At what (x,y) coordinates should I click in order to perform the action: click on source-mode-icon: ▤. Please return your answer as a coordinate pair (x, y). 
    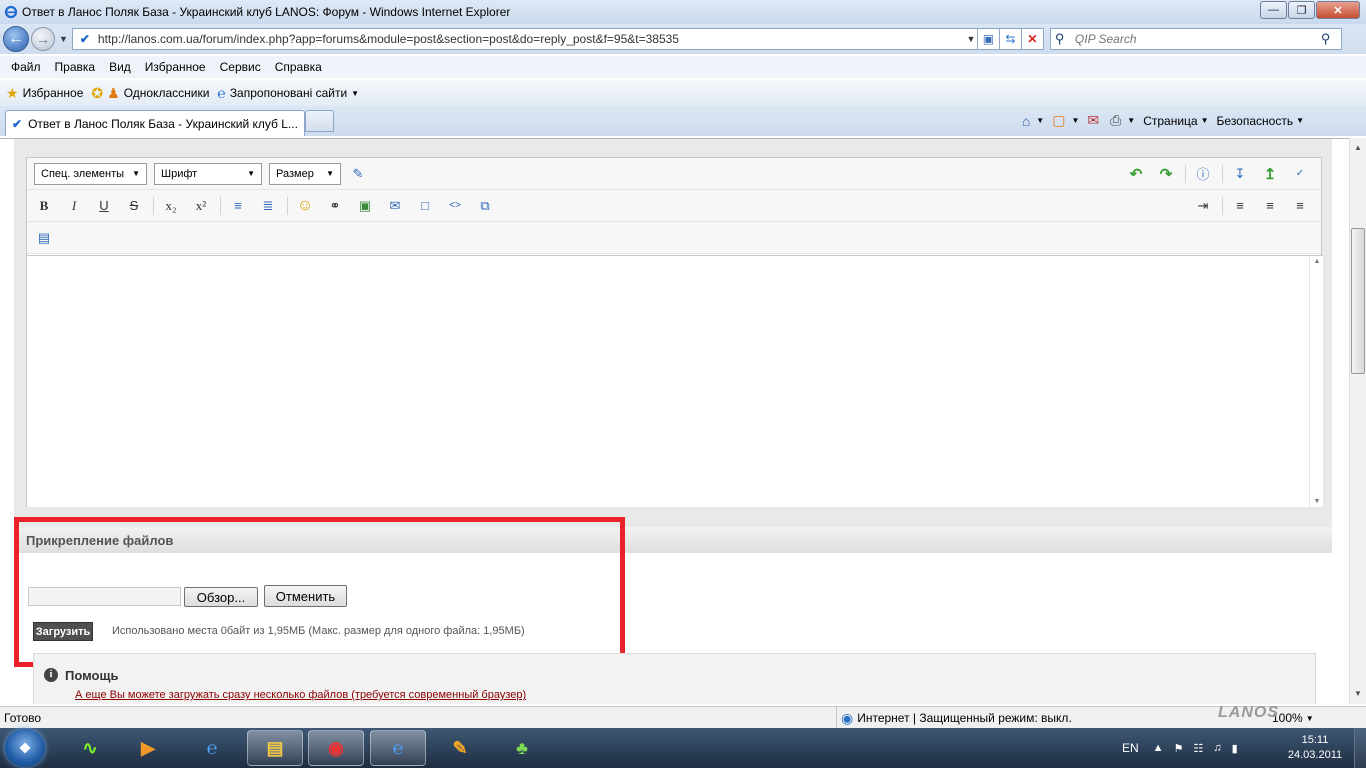
    Looking at the image, I should click on (44, 238).